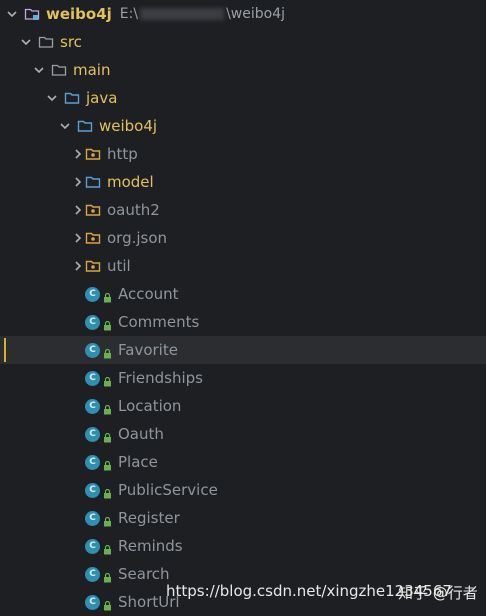  What do you see at coordinates (148, 350) in the screenshot?
I see `class-label: Favorite` at bounding box center [148, 350].